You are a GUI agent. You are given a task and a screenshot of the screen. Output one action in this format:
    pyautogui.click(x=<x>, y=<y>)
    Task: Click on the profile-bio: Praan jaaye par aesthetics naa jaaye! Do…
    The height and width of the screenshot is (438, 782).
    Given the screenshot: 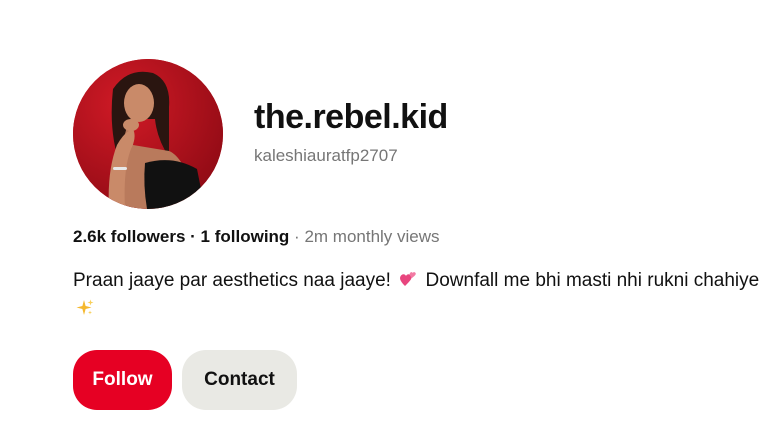 What is the action you would take?
    pyautogui.click(x=418, y=295)
    